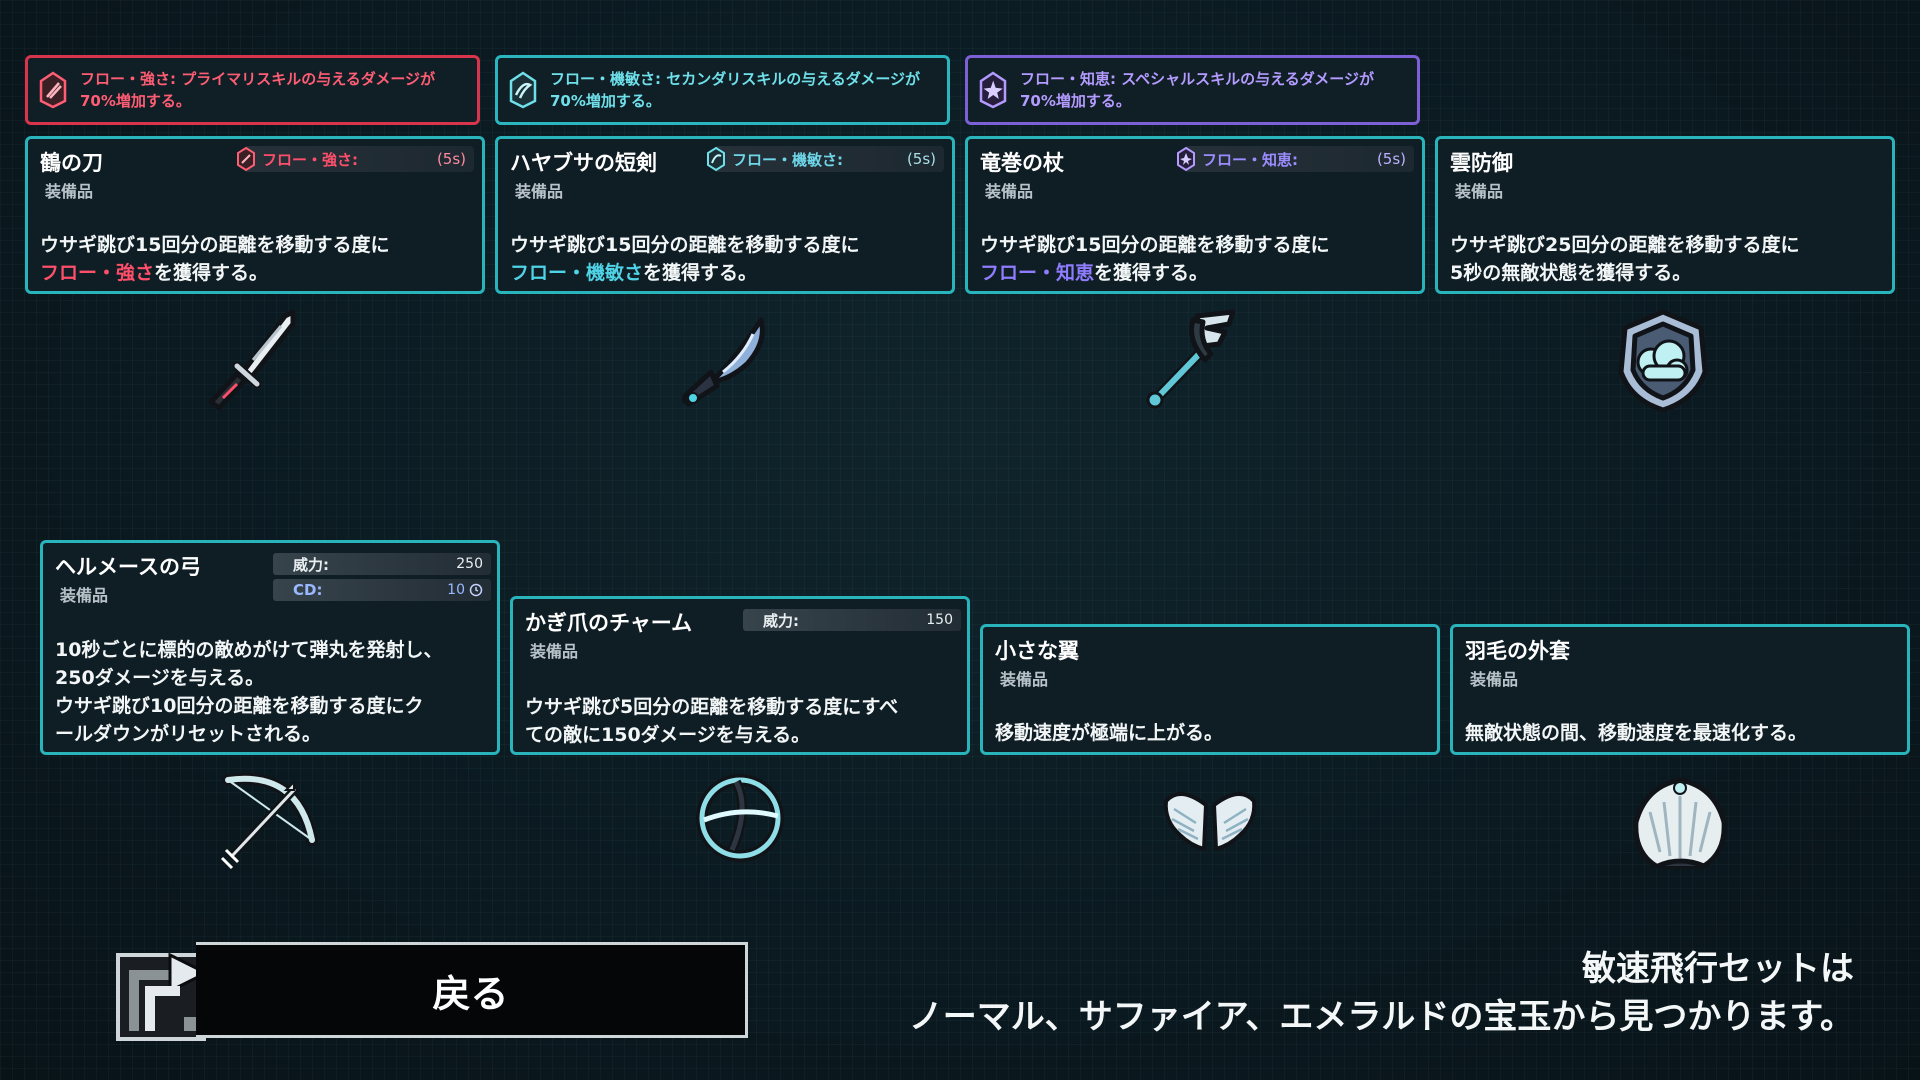 This screenshot has height=1080, width=1920. I want to click on item-name: かぎ爪のチャーム, so click(609, 623).